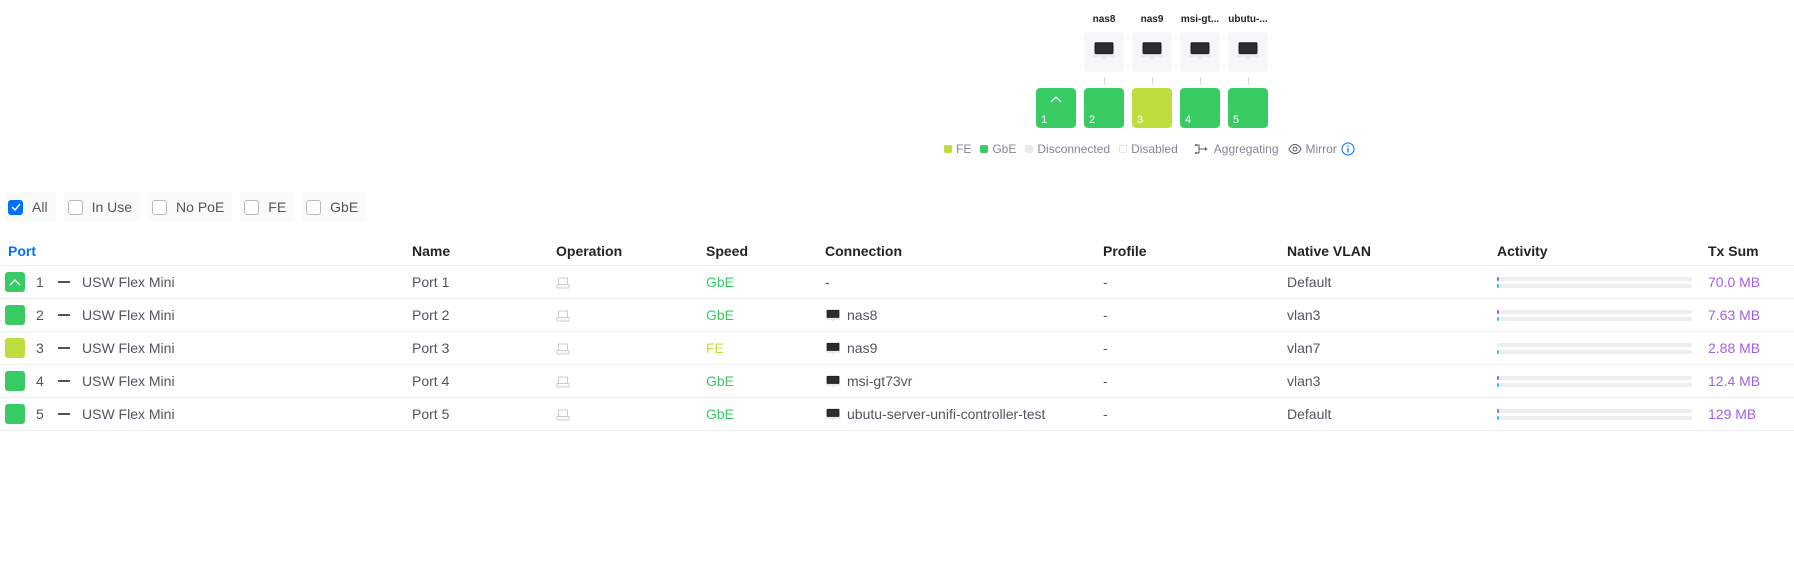 This screenshot has height=561, width=1794. Describe the element at coordinates (984, 149) in the screenshot. I see `gbe-swatch` at that location.